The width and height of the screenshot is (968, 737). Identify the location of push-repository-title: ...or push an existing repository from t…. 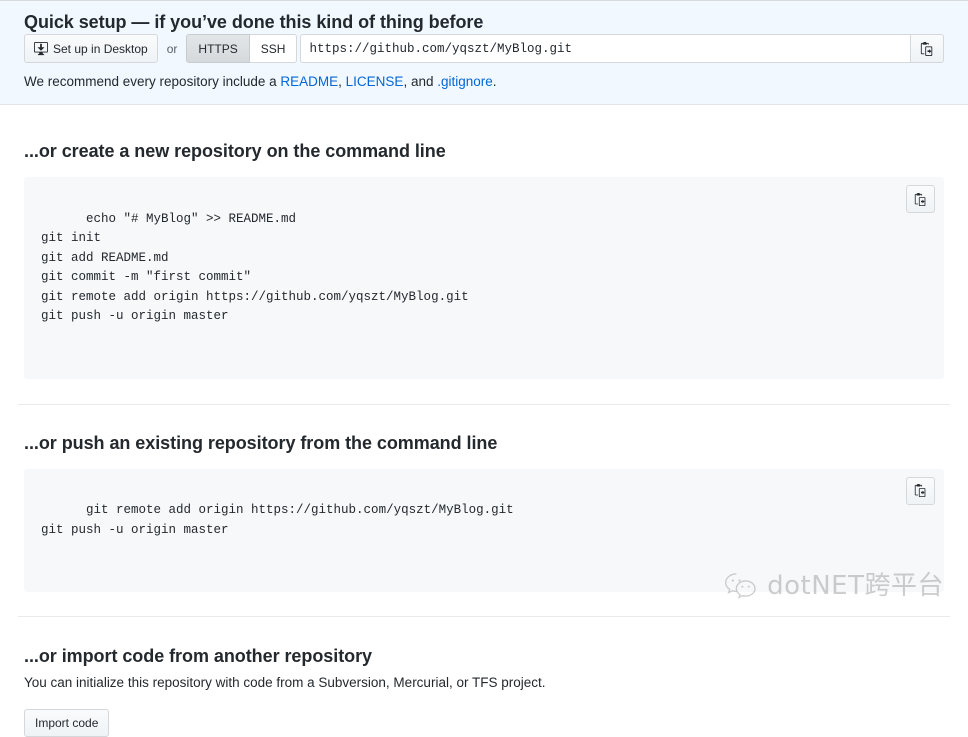
(261, 442).